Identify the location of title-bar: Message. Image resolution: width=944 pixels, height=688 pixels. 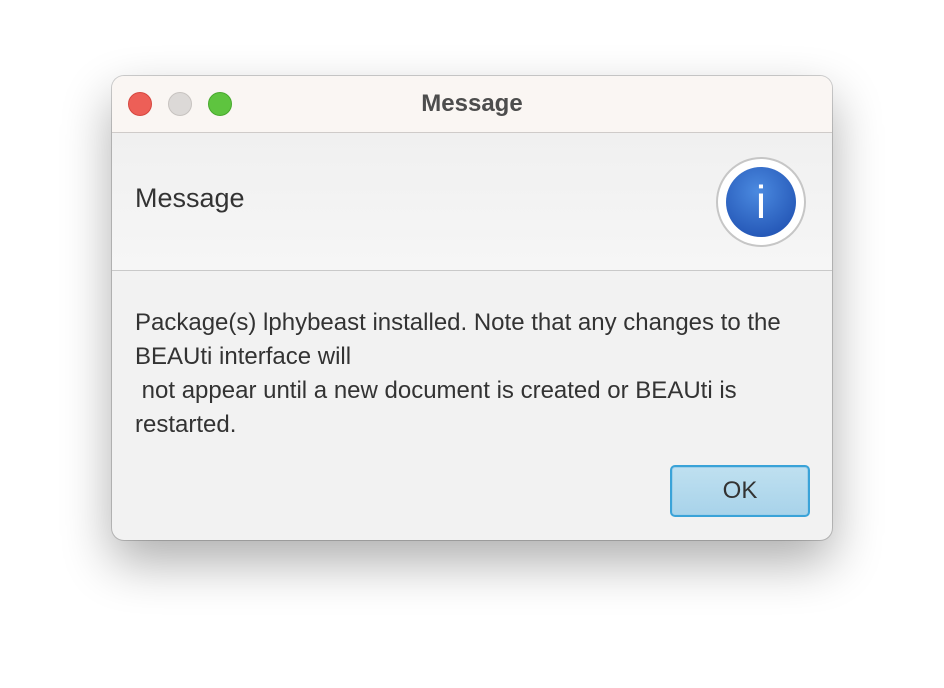
(472, 104).